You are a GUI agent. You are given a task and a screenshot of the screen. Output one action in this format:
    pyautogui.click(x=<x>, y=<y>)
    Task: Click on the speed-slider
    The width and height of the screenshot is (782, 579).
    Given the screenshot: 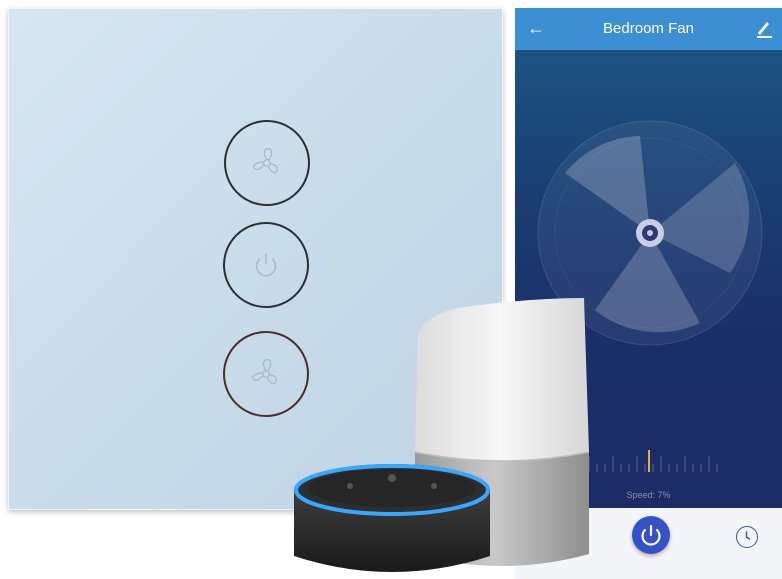 What is the action you would take?
    pyautogui.click(x=655, y=461)
    